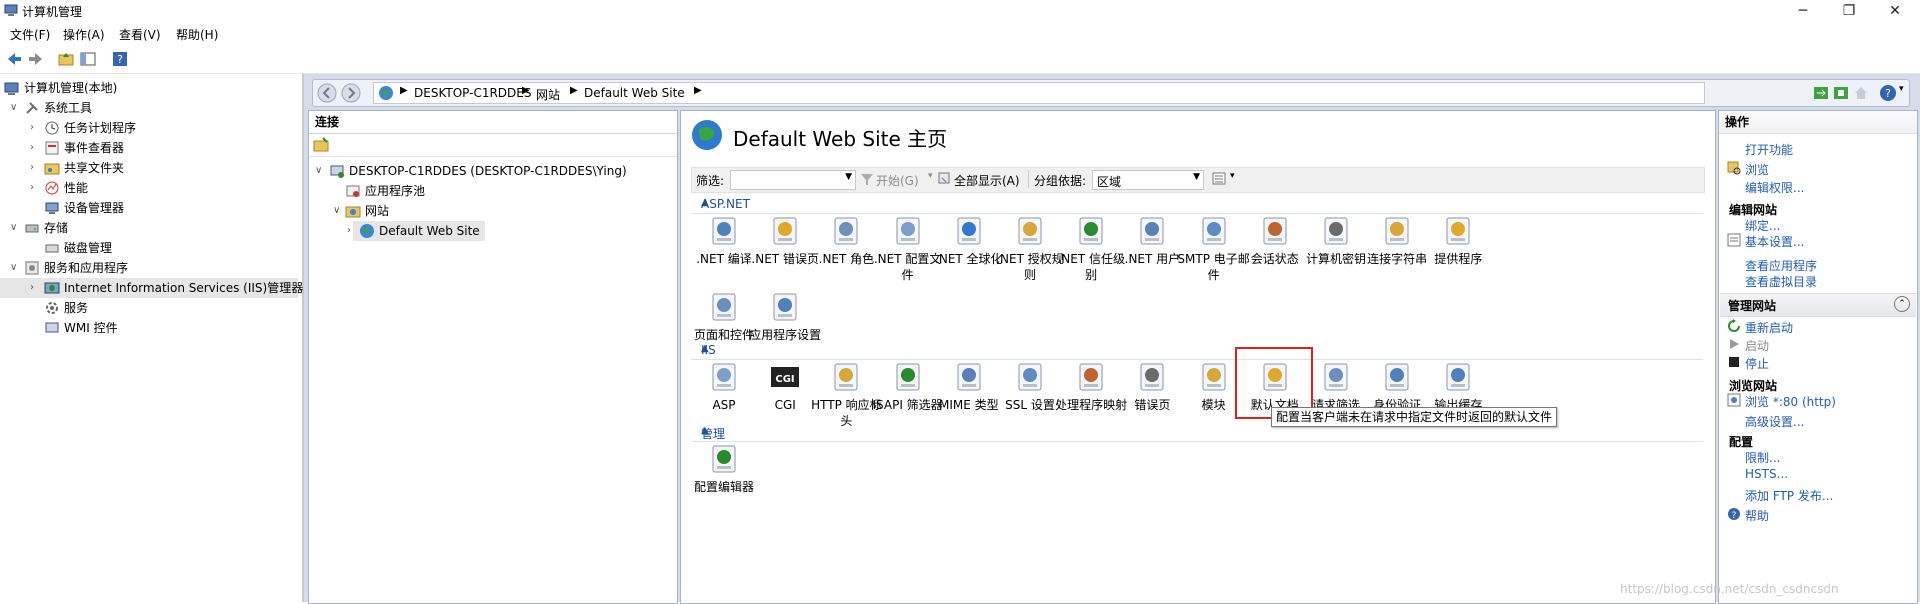 The height and width of the screenshot is (604, 1920). What do you see at coordinates (11, 10) in the screenshot?
I see `computer-management-icon` at bounding box center [11, 10].